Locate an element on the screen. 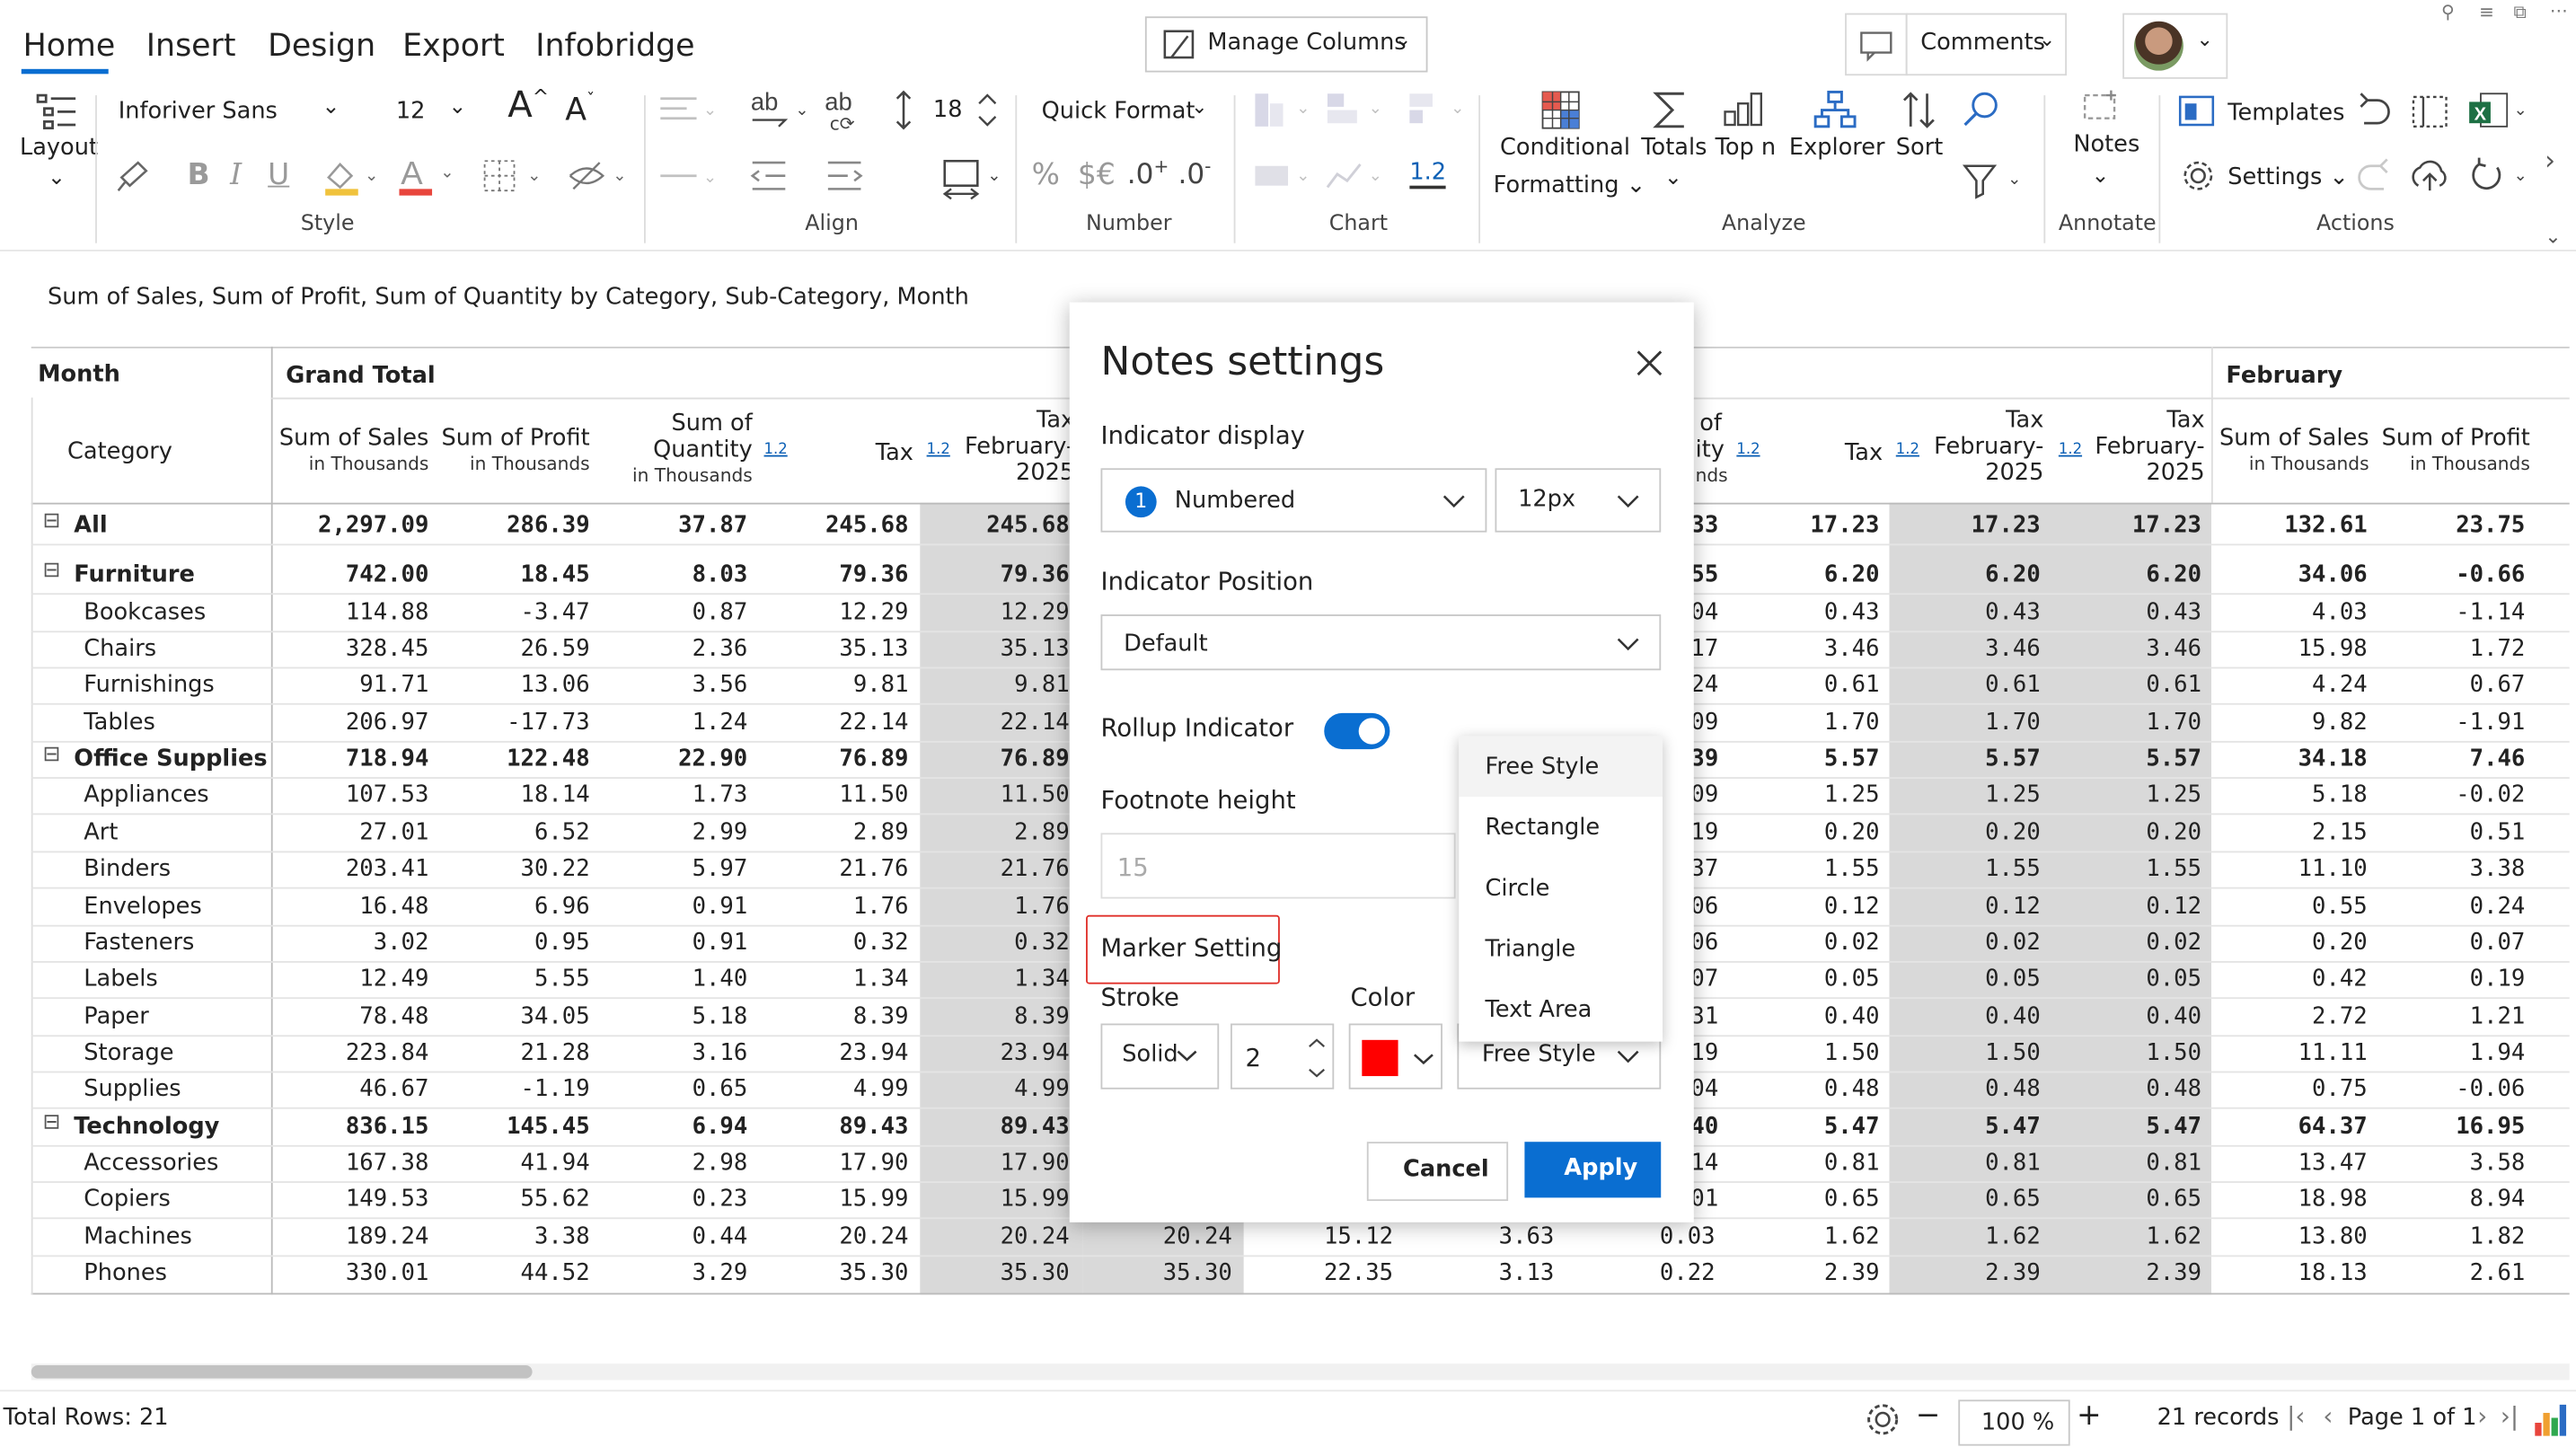  tab-design: Design is located at coordinates (321, 46).